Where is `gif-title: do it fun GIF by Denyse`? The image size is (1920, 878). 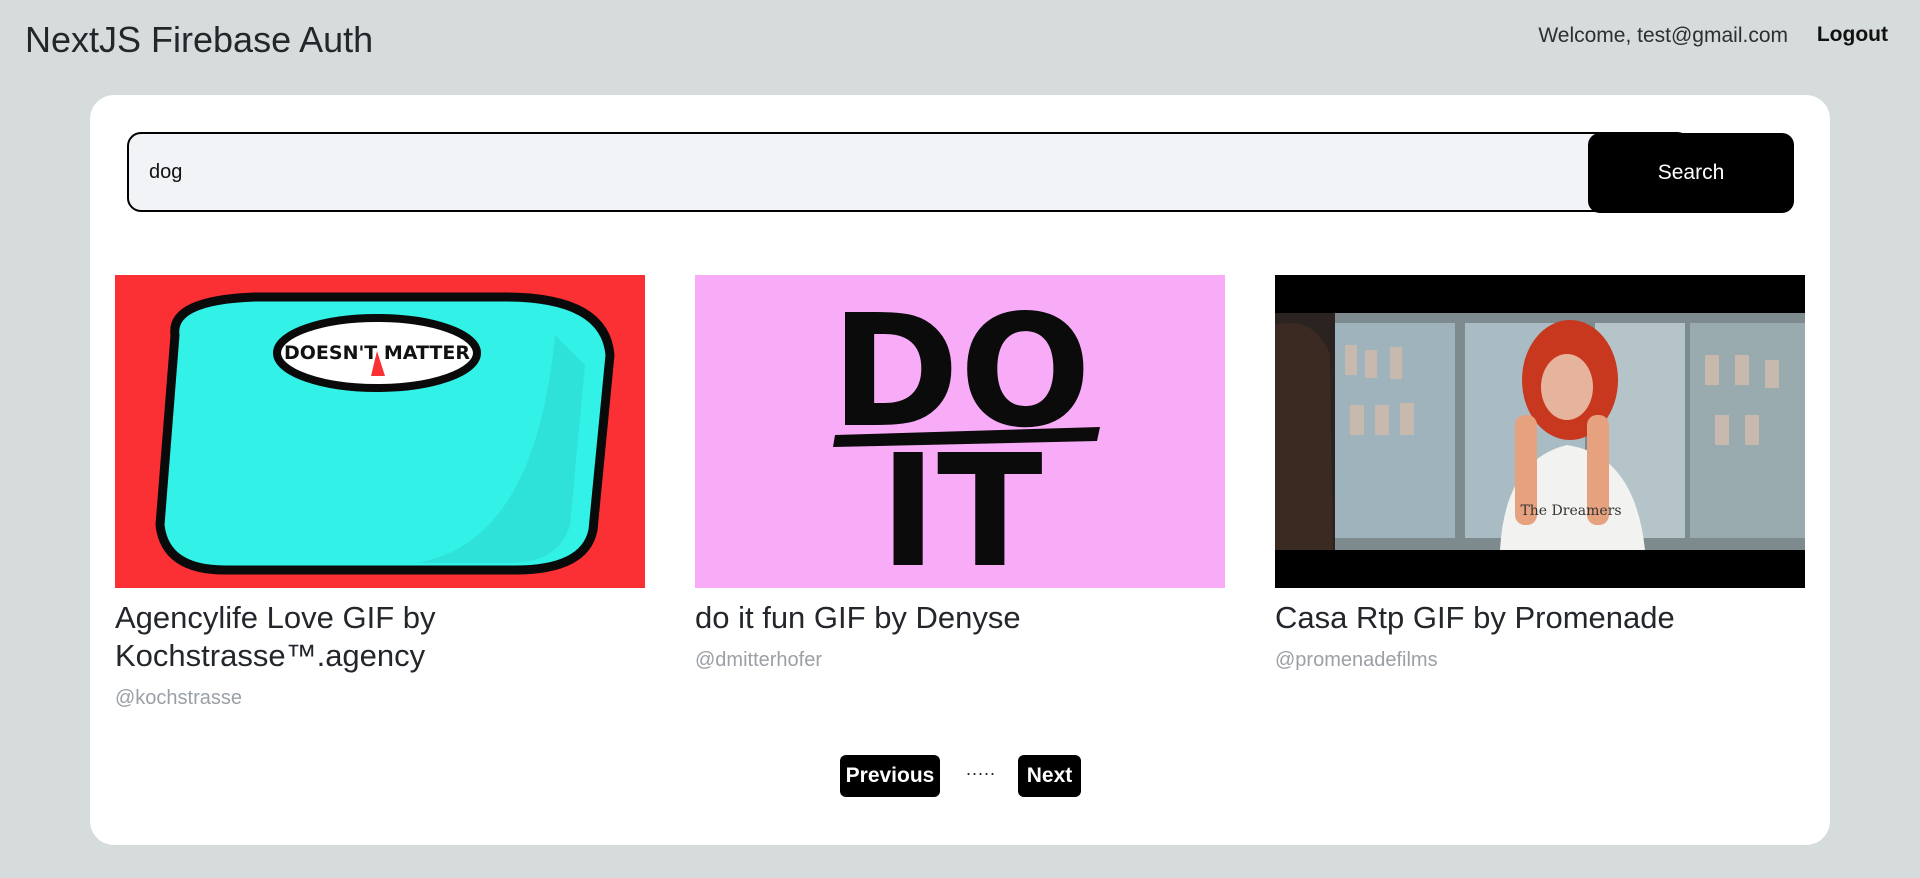
gif-title: do it fun GIF by Denyse is located at coordinates (960, 618).